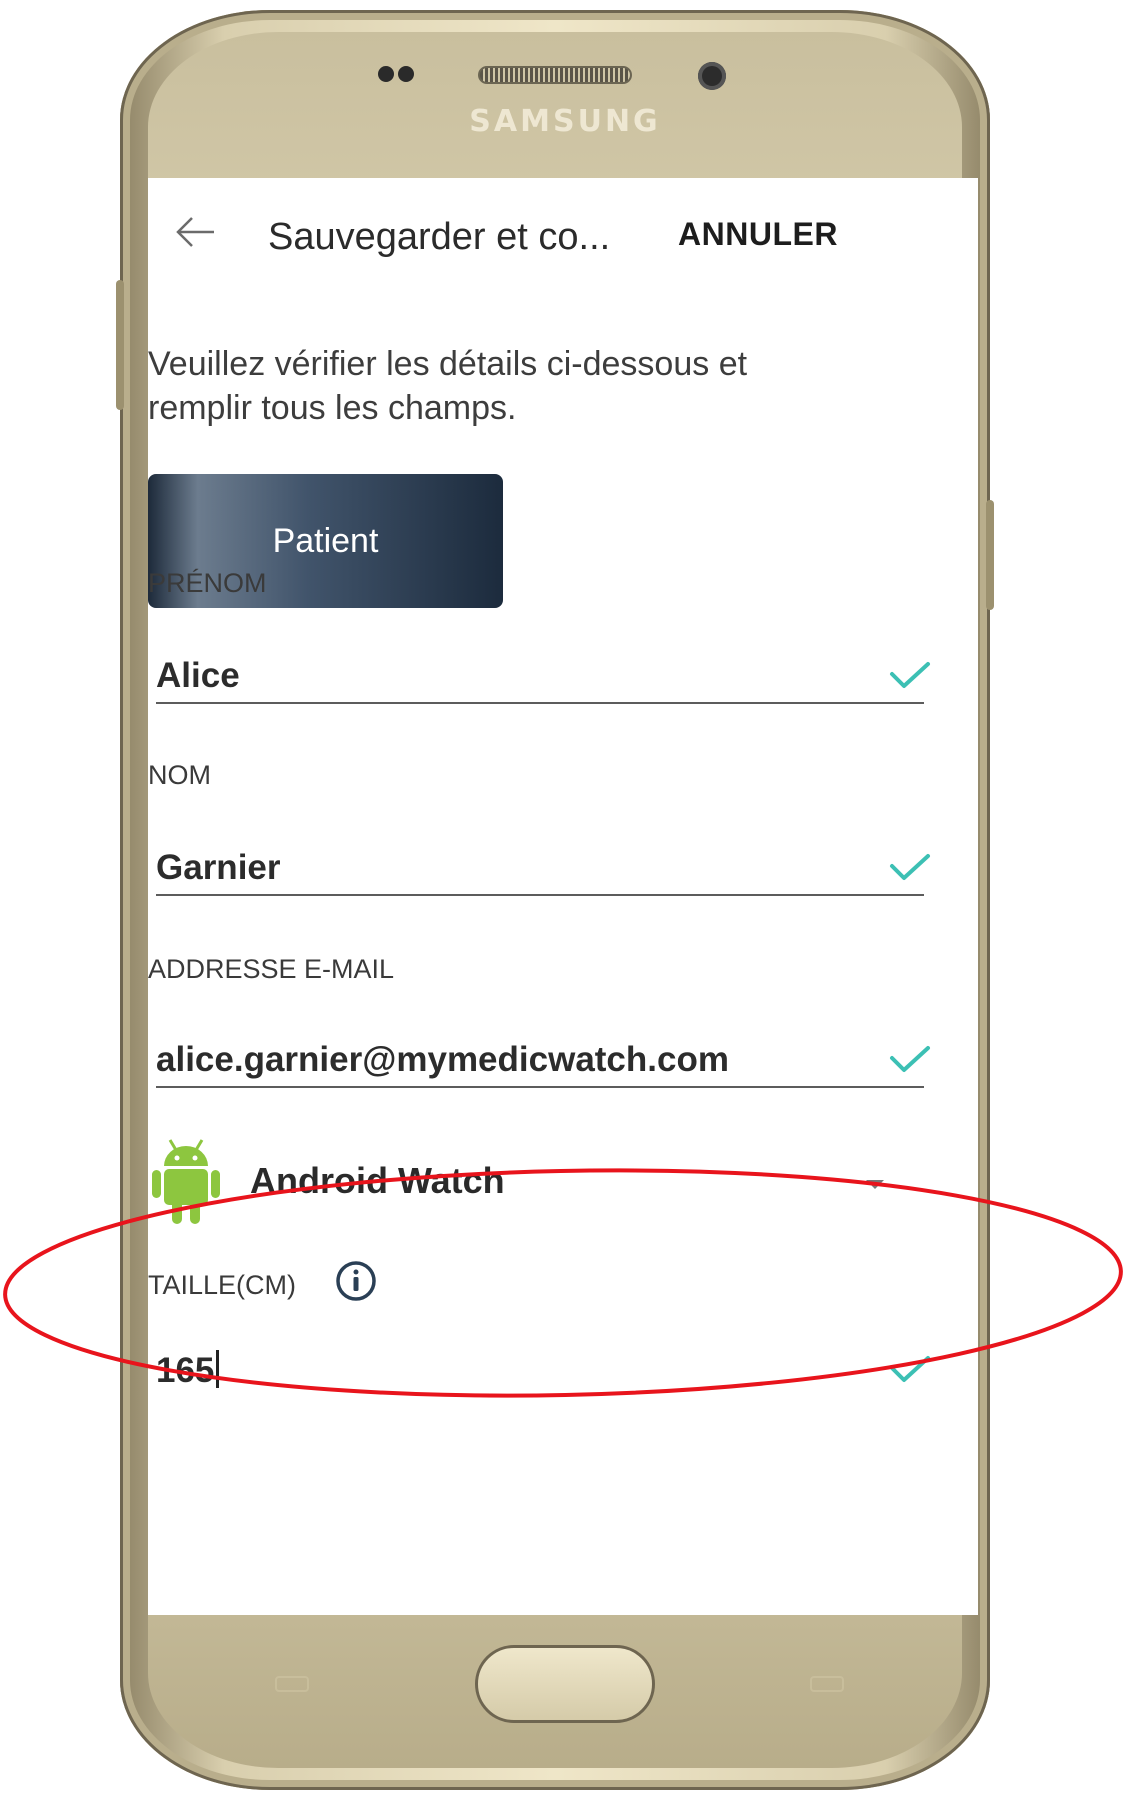 This screenshot has width=1127, height=1800. Describe the element at coordinates (555, 75) in the screenshot. I see `earpiece-grille` at that location.